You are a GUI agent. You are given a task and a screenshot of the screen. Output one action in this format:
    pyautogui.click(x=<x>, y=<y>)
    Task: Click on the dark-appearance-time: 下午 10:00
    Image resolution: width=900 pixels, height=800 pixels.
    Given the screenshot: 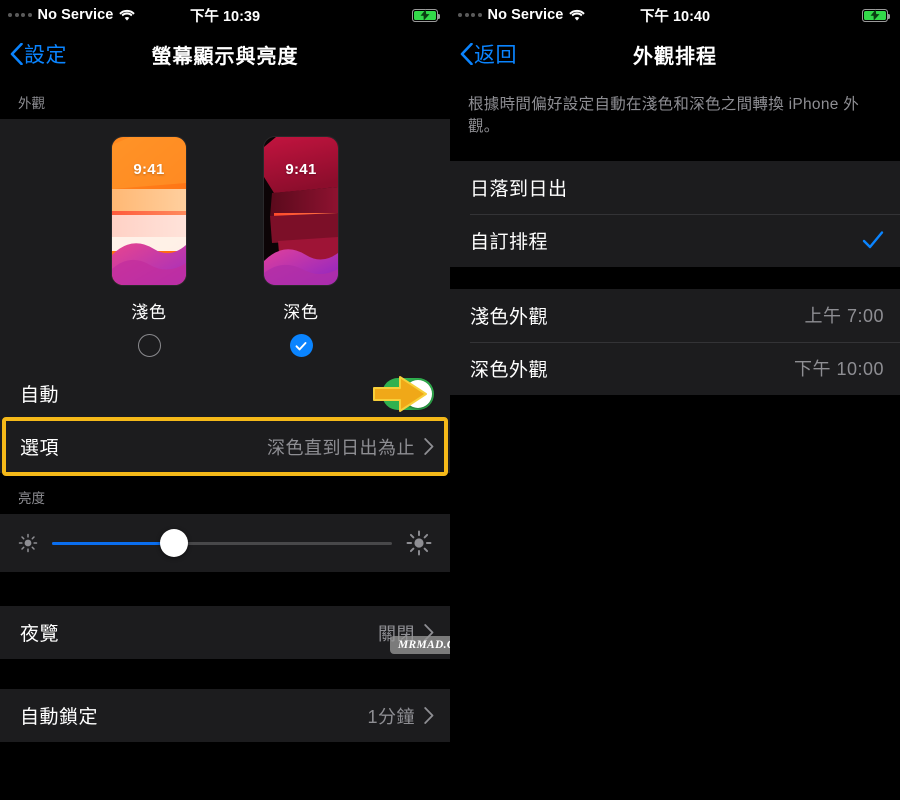 What is the action you would take?
    pyautogui.click(x=838, y=369)
    